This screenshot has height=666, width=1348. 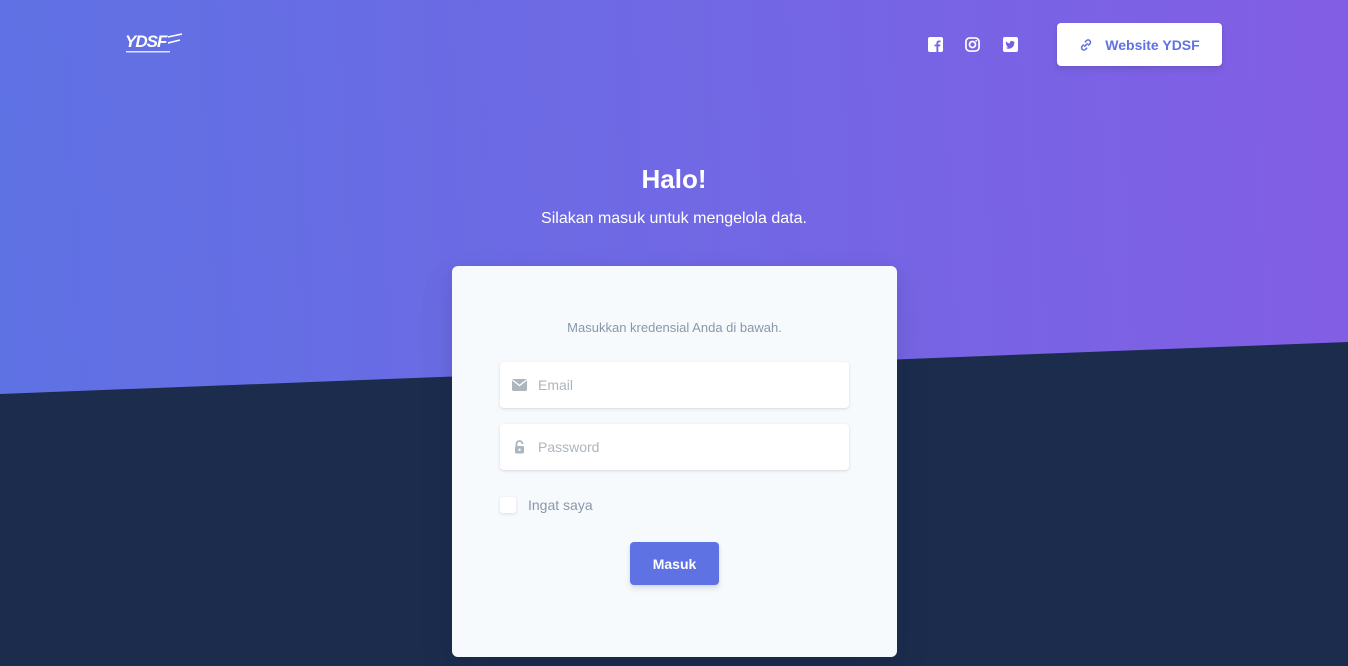 What do you see at coordinates (935, 44) in the screenshot?
I see `facebook-icon` at bounding box center [935, 44].